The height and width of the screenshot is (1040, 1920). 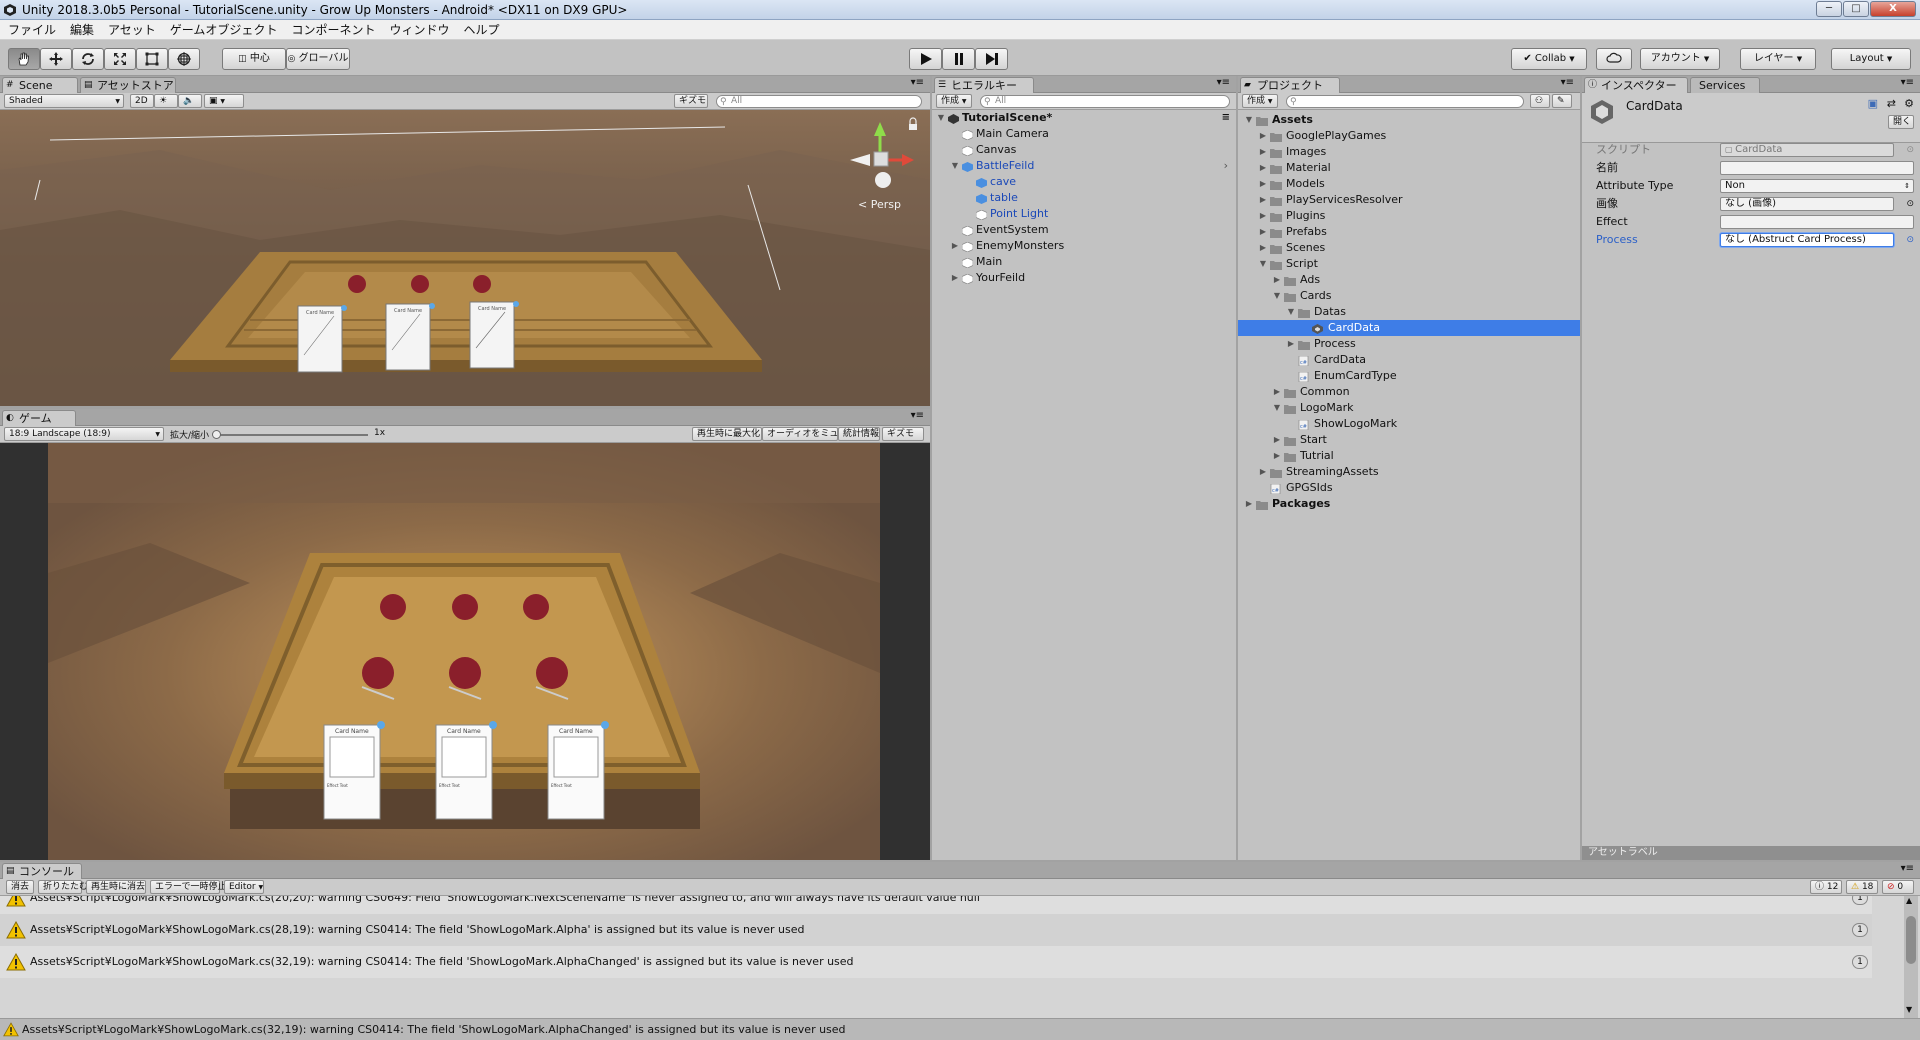 What do you see at coordinates (24, 59) in the screenshot?
I see `hand-tool-button` at bounding box center [24, 59].